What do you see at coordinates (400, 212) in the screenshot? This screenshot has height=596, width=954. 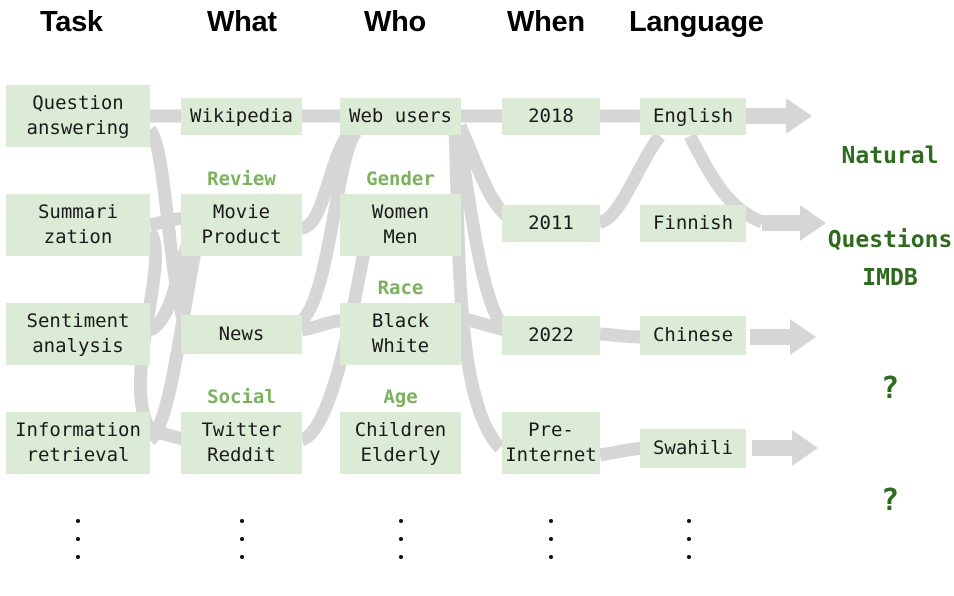 I see `node-line: Women` at bounding box center [400, 212].